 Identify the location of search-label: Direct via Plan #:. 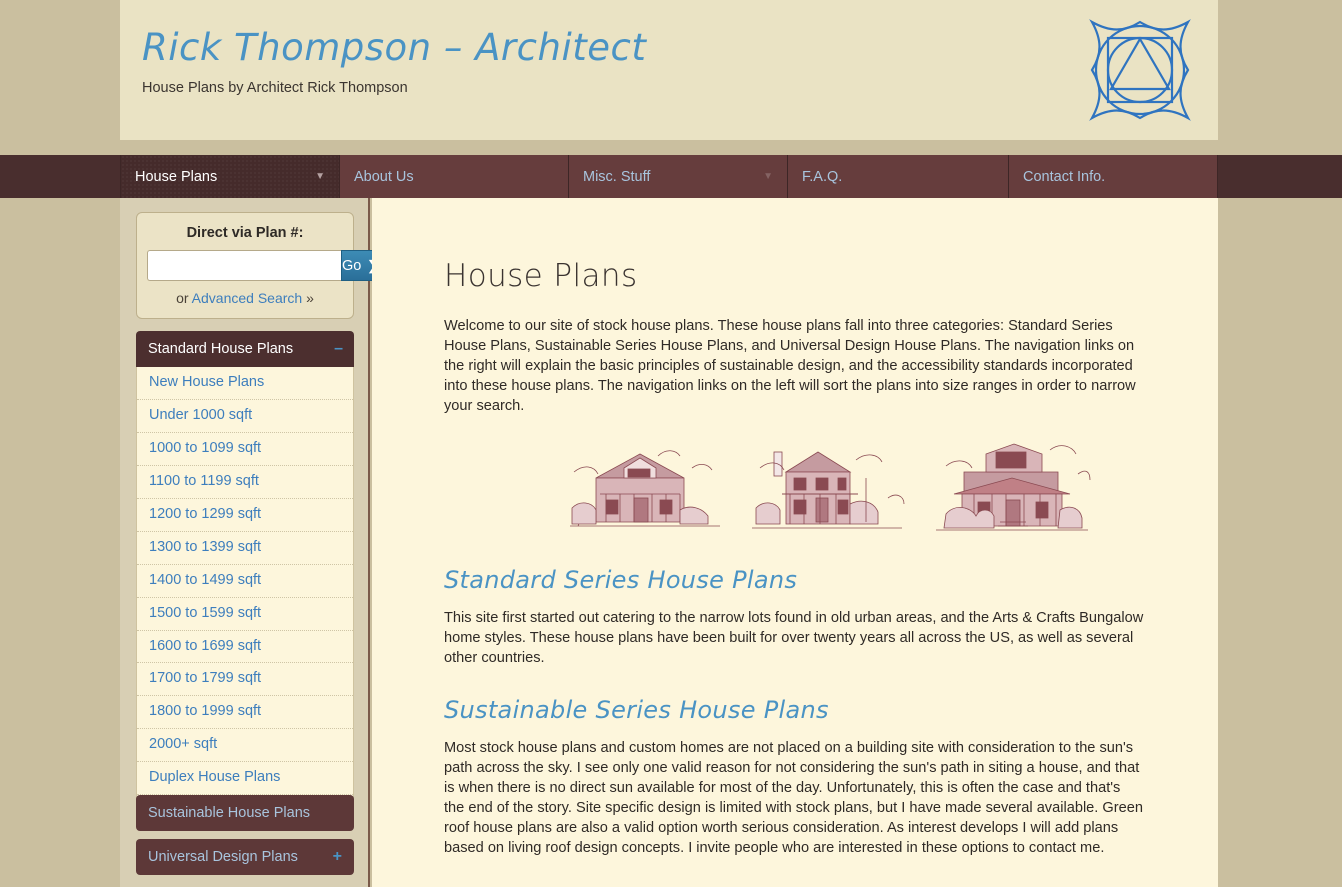
(245, 233).